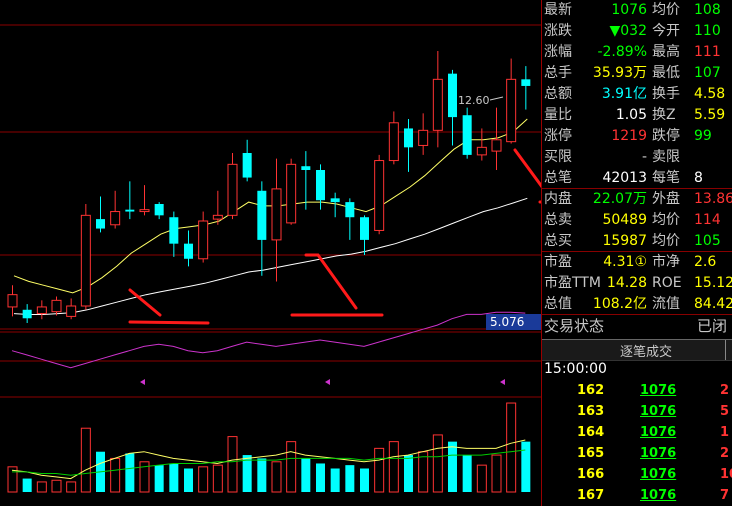 The height and width of the screenshot is (506, 732). What do you see at coordinates (646, 352) in the screenshot?
I see `tick-header-title: 逐笔成交` at bounding box center [646, 352].